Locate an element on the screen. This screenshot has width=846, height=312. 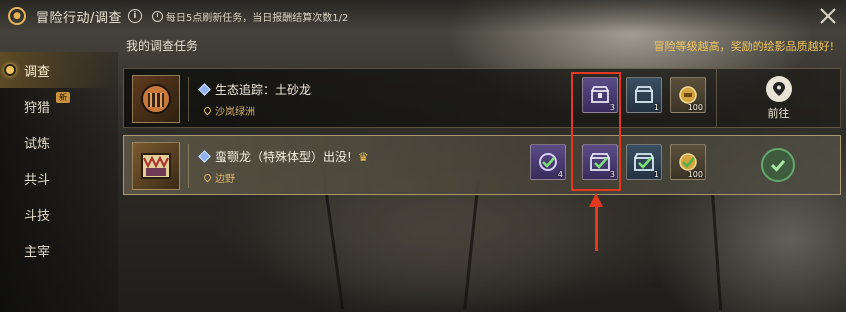
reward-item: 4 is located at coordinates (548, 162).